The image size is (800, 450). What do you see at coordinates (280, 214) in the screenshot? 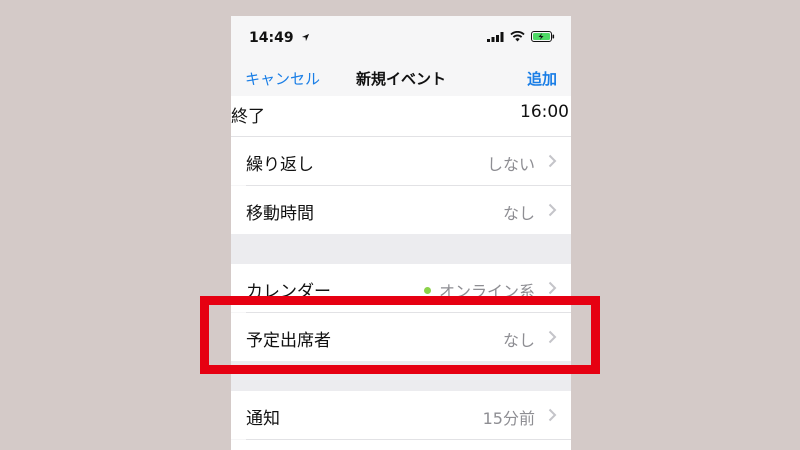
I see `travel-time-label: 移動時間` at bounding box center [280, 214].